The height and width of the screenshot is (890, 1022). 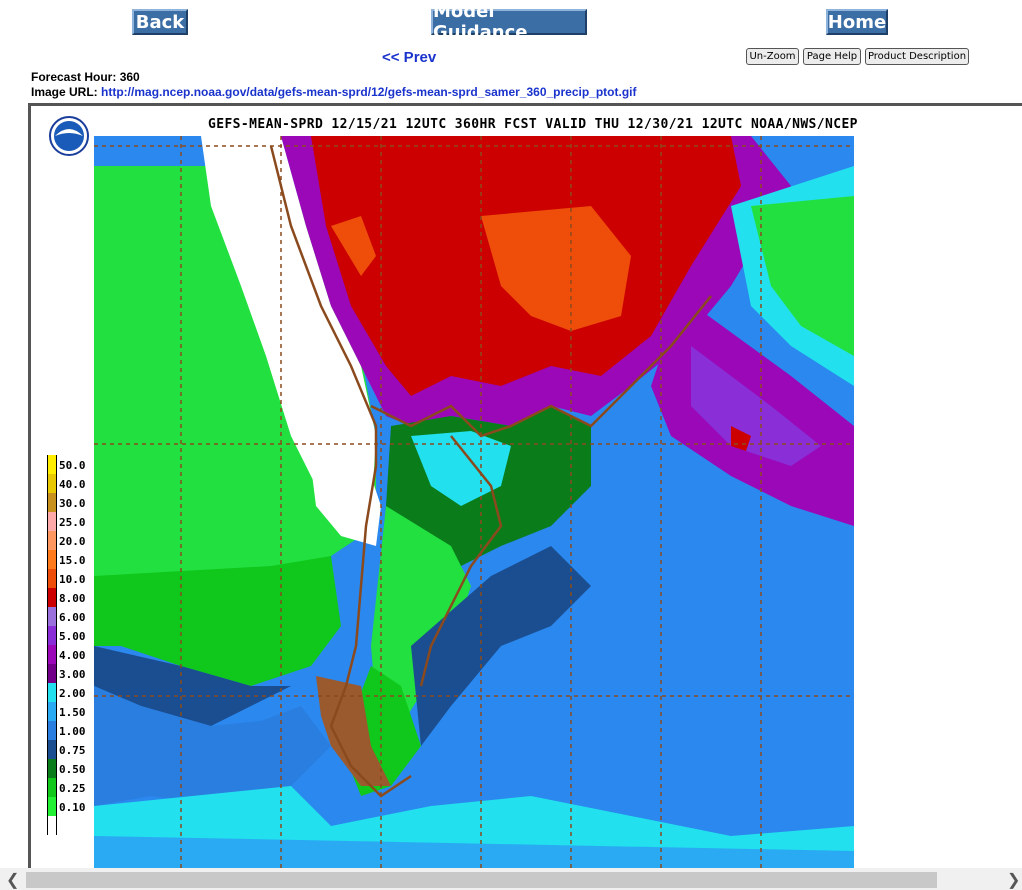 I want to click on legend-item: 15.0, so click(x=87, y=559).